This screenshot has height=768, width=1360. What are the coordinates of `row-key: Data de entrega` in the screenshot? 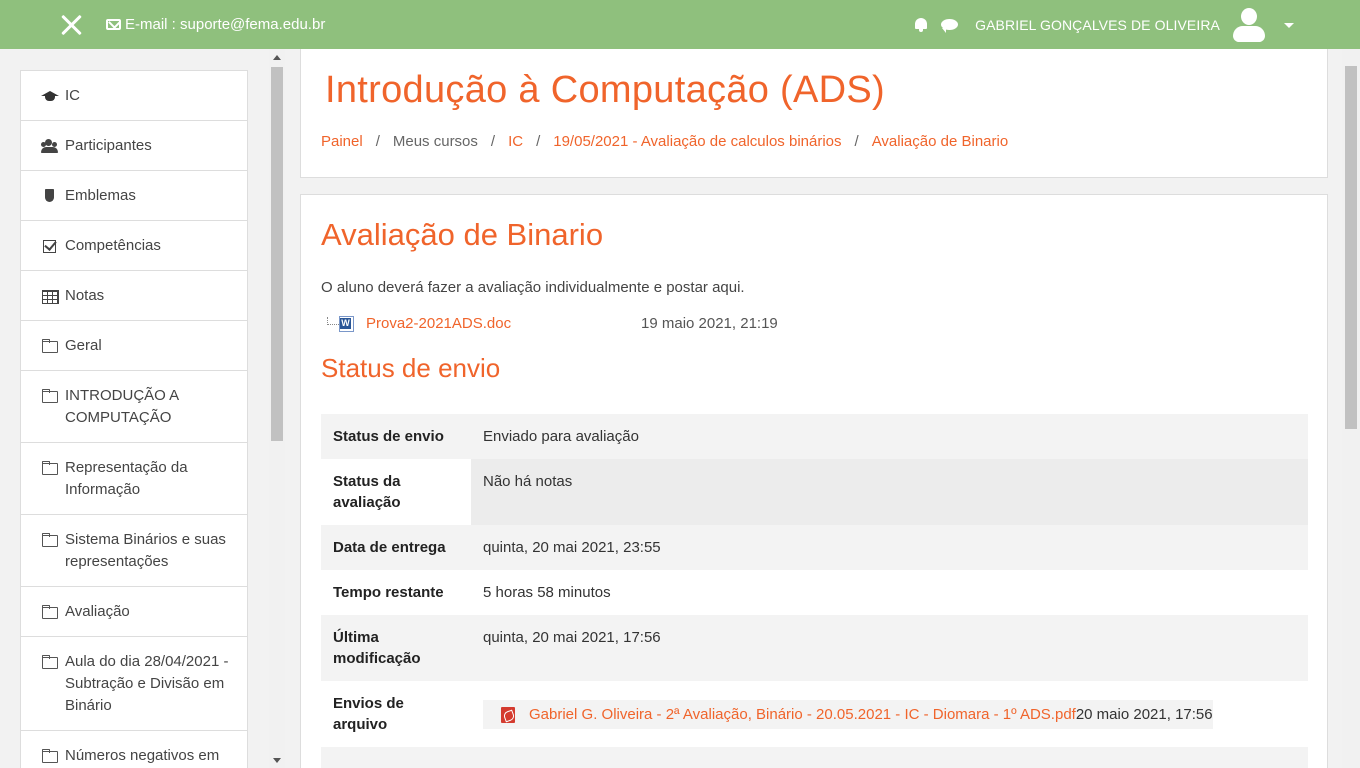 It's located at (389, 547).